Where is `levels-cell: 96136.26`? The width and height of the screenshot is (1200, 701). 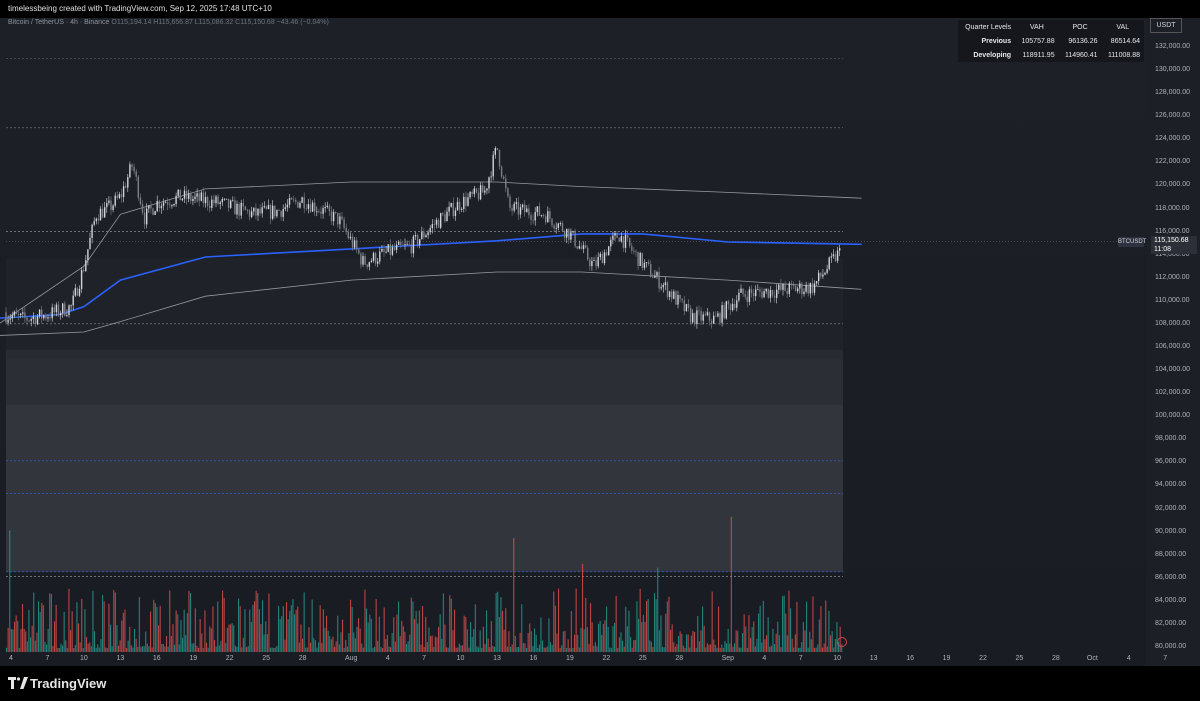 levels-cell: 96136.26 is located at coordinates (1083, 41).